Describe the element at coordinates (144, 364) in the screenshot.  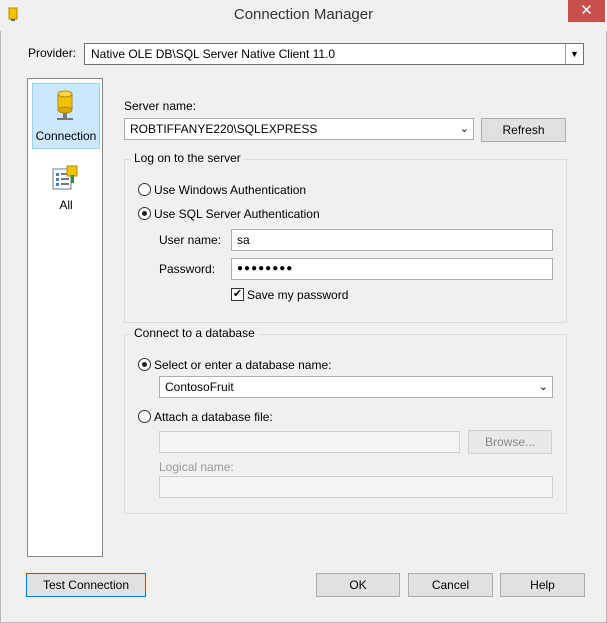
I see `select-database-radio` at that location.